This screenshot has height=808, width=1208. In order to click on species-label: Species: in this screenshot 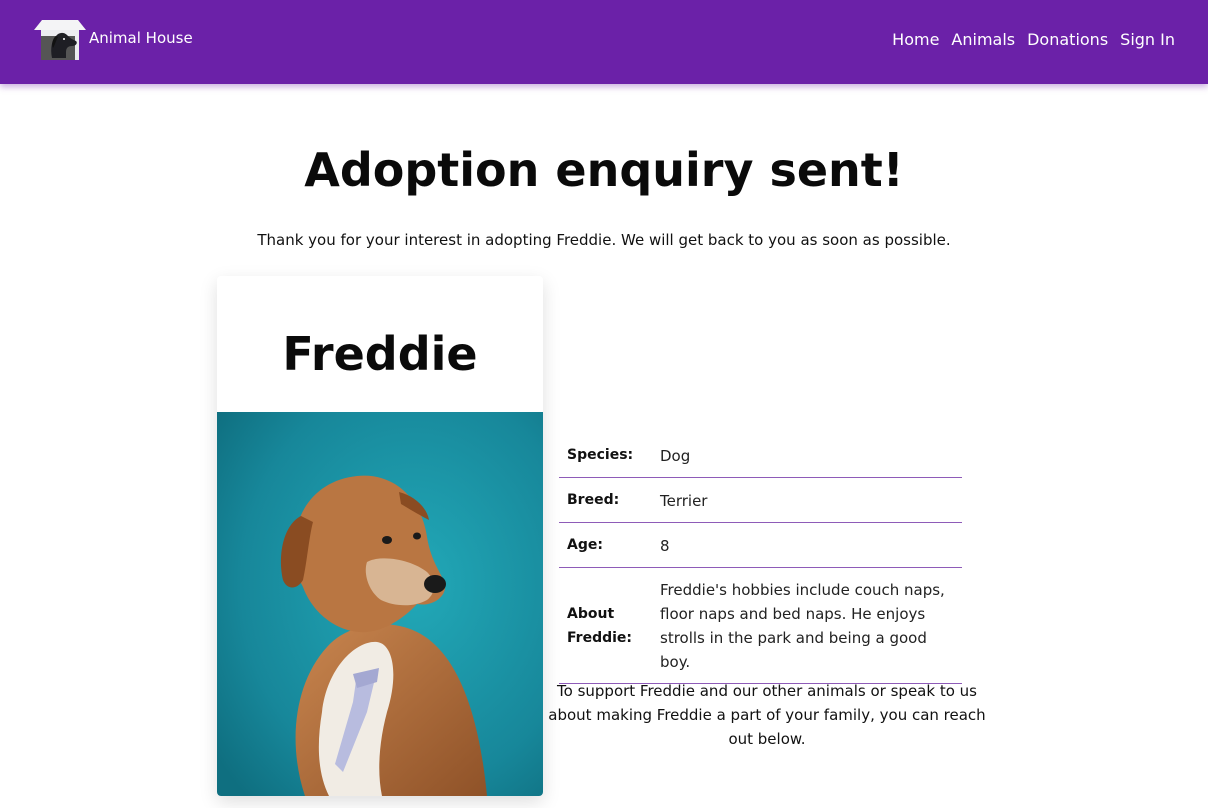, I will do `click(600, 455)`.